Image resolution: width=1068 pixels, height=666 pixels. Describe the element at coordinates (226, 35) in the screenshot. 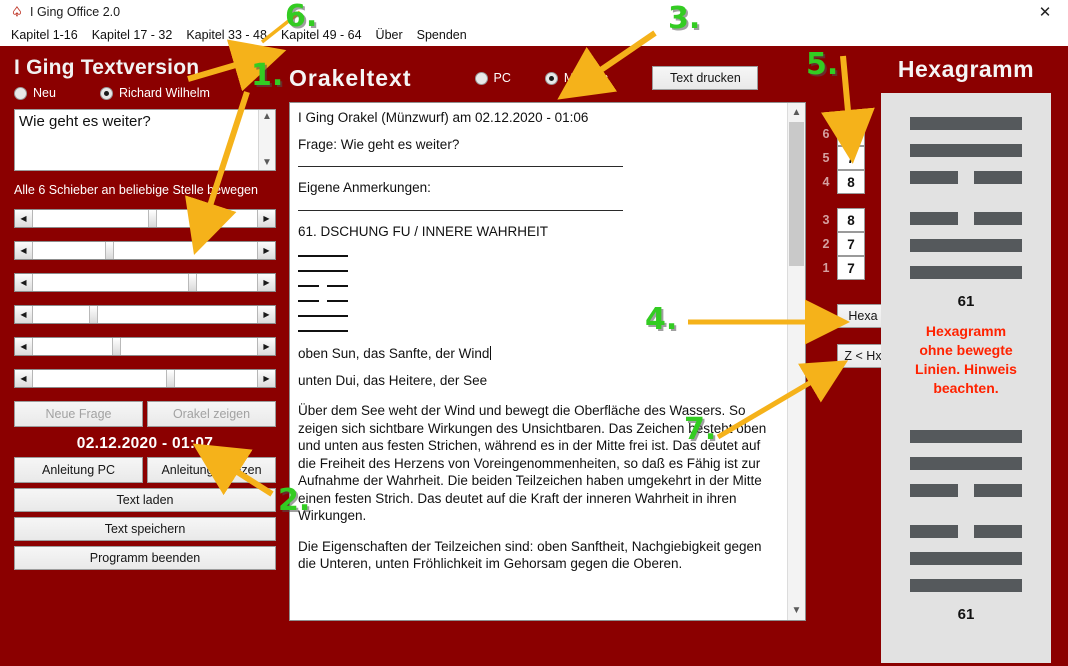

I see `menu-item-kapitel-33-48: Kapitel 33 - 48` at that location.